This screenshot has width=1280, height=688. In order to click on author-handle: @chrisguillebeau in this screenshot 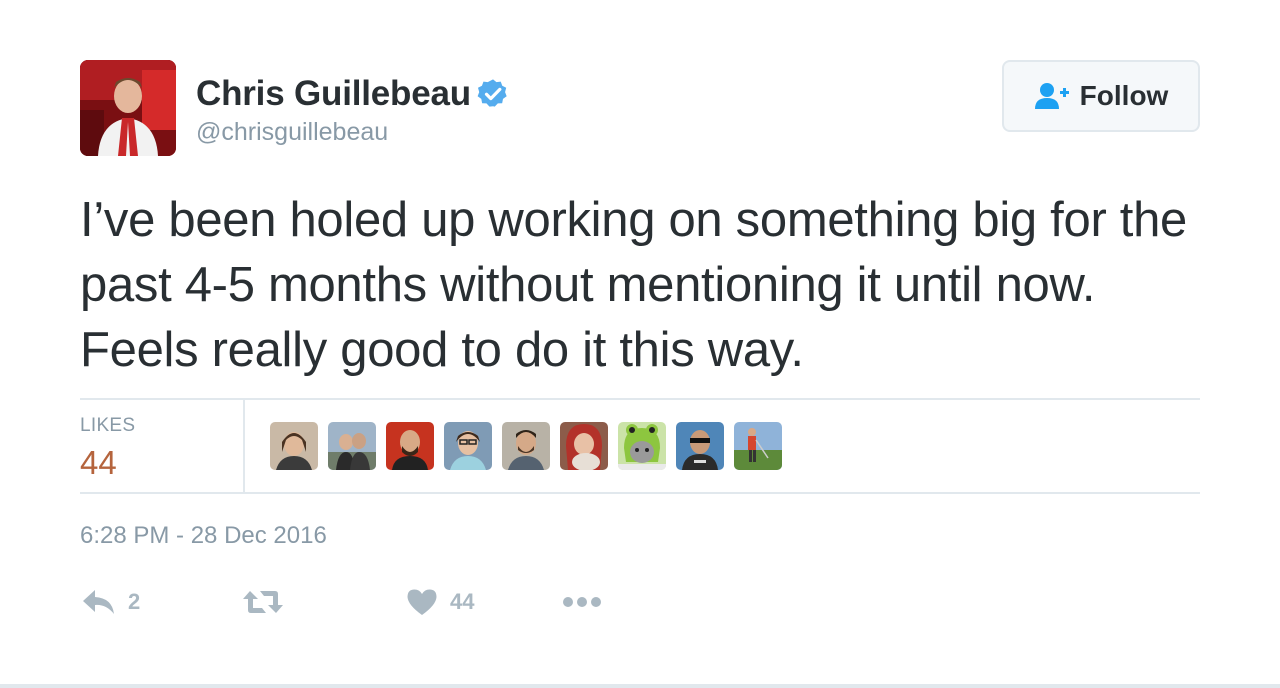, I will do `click(292, 132)`.